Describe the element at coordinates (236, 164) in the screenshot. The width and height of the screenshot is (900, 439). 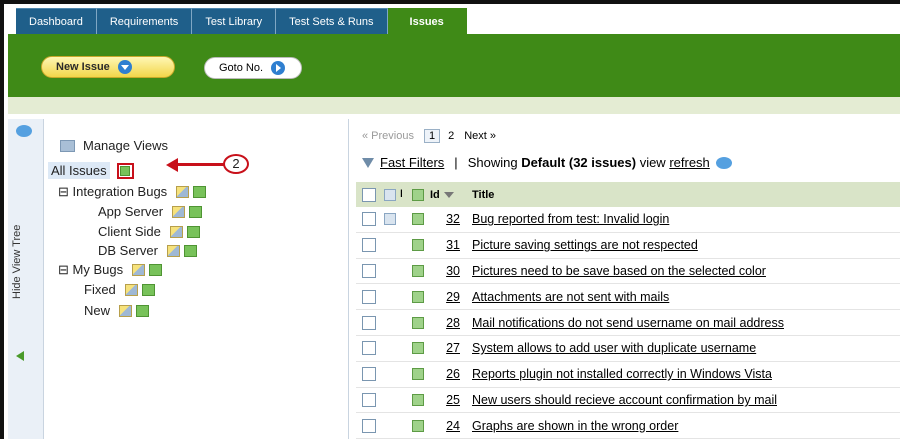
I see `callout-number-badge: 2` at that location.